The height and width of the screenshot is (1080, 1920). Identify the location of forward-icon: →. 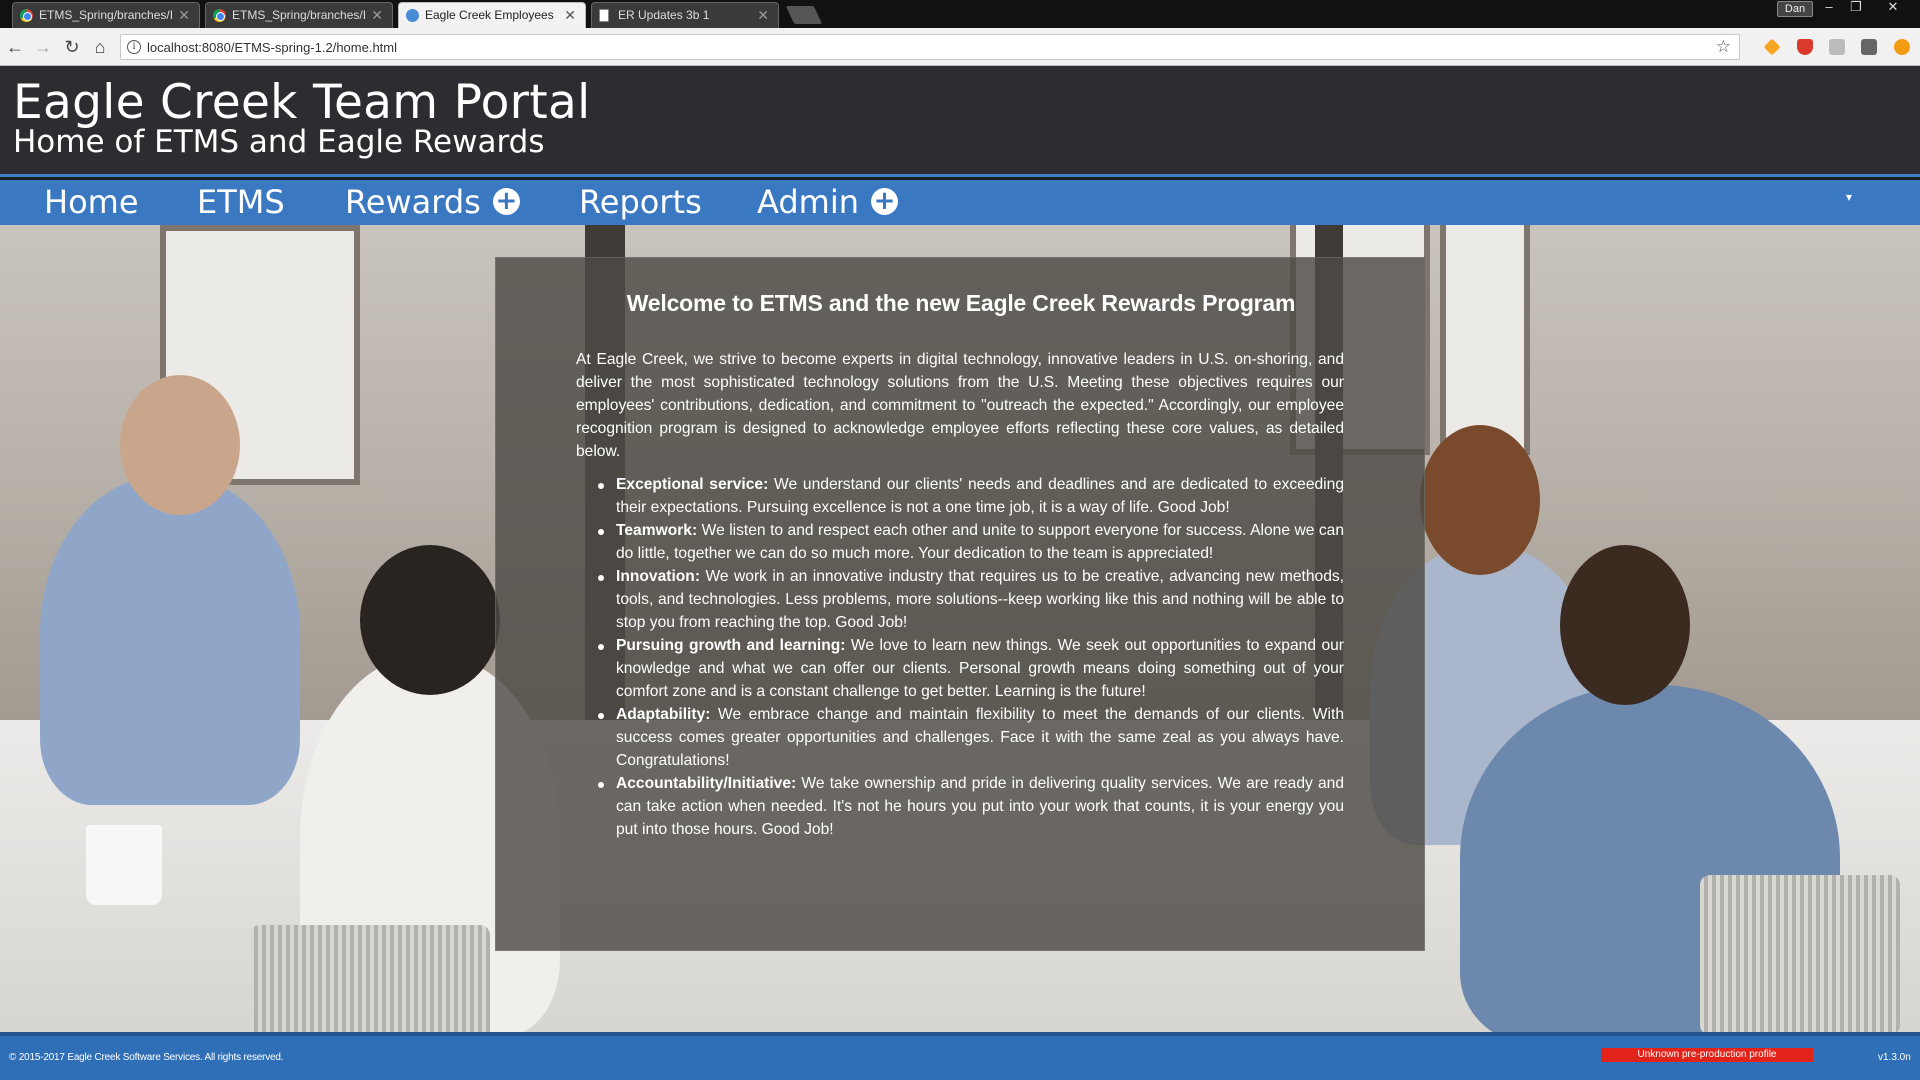
(43, 47).